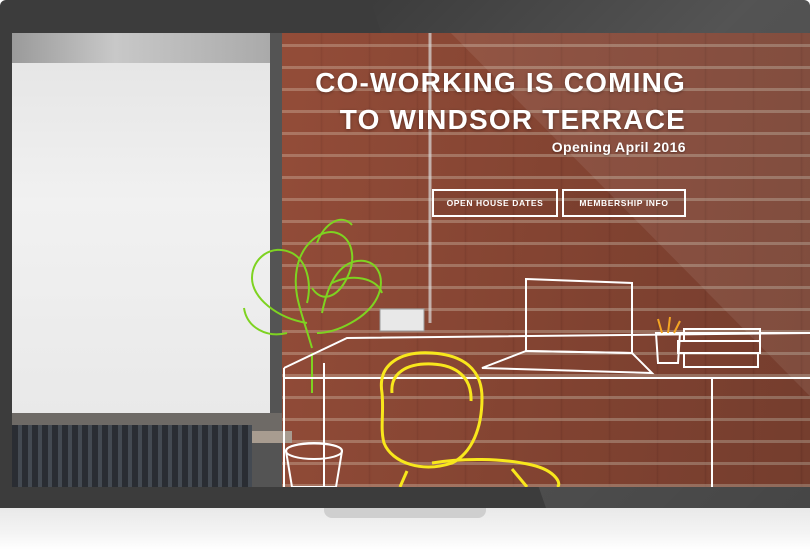 Image resolution: width=810 pixels, height=550 pixels. I want to click on hero-title: CO-WORKING IS COMING TO WINDSOR TERRACE, so click(500, 101).